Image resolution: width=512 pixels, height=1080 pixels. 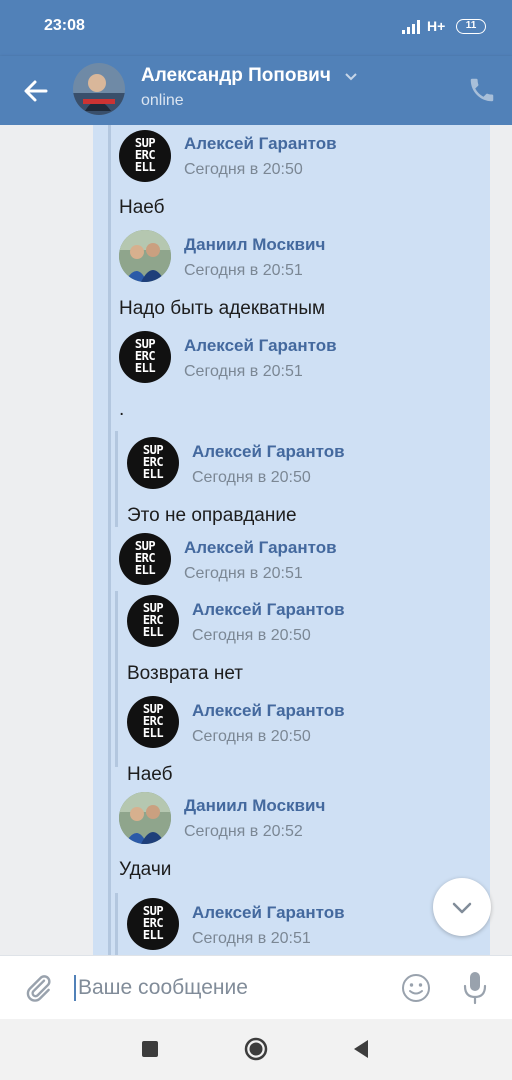 I want to click on message-composer, so click(x=256, y=987).